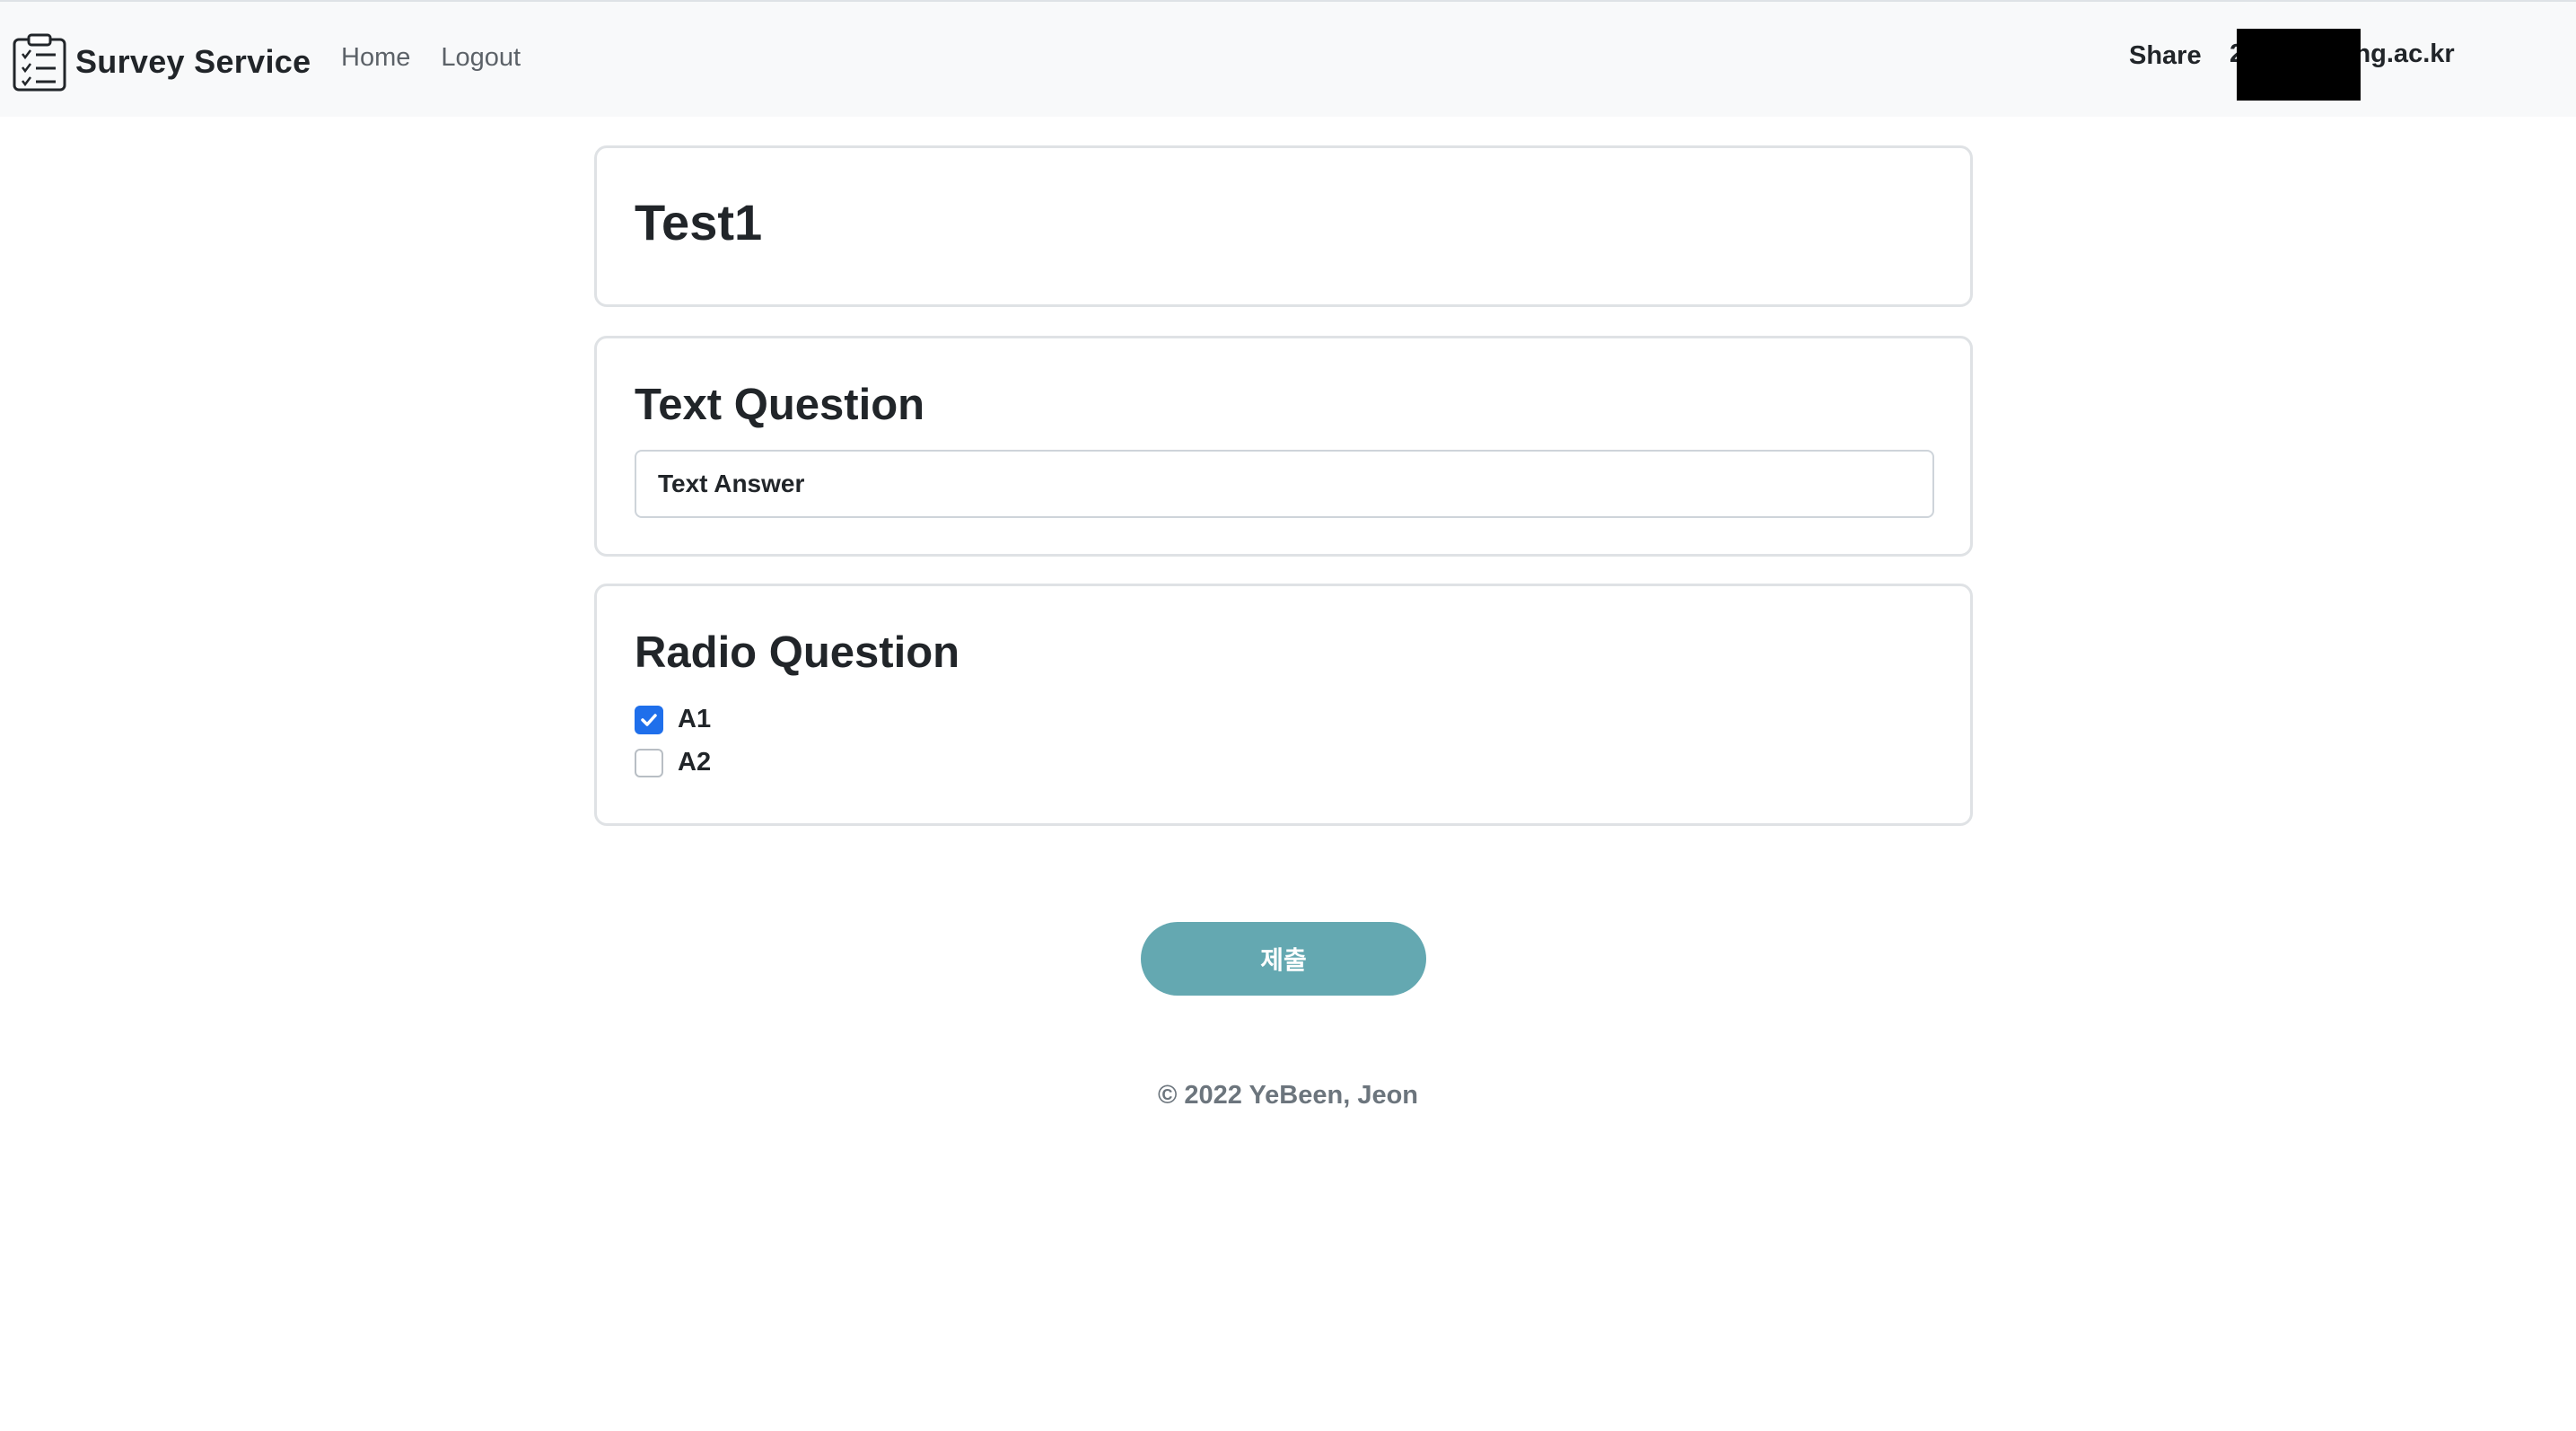 This screenshot has height=1431, width=2576. Describe the element at coordinates (431, 58) in the screenshot. I see `nav-links: Home Logout` at that location.